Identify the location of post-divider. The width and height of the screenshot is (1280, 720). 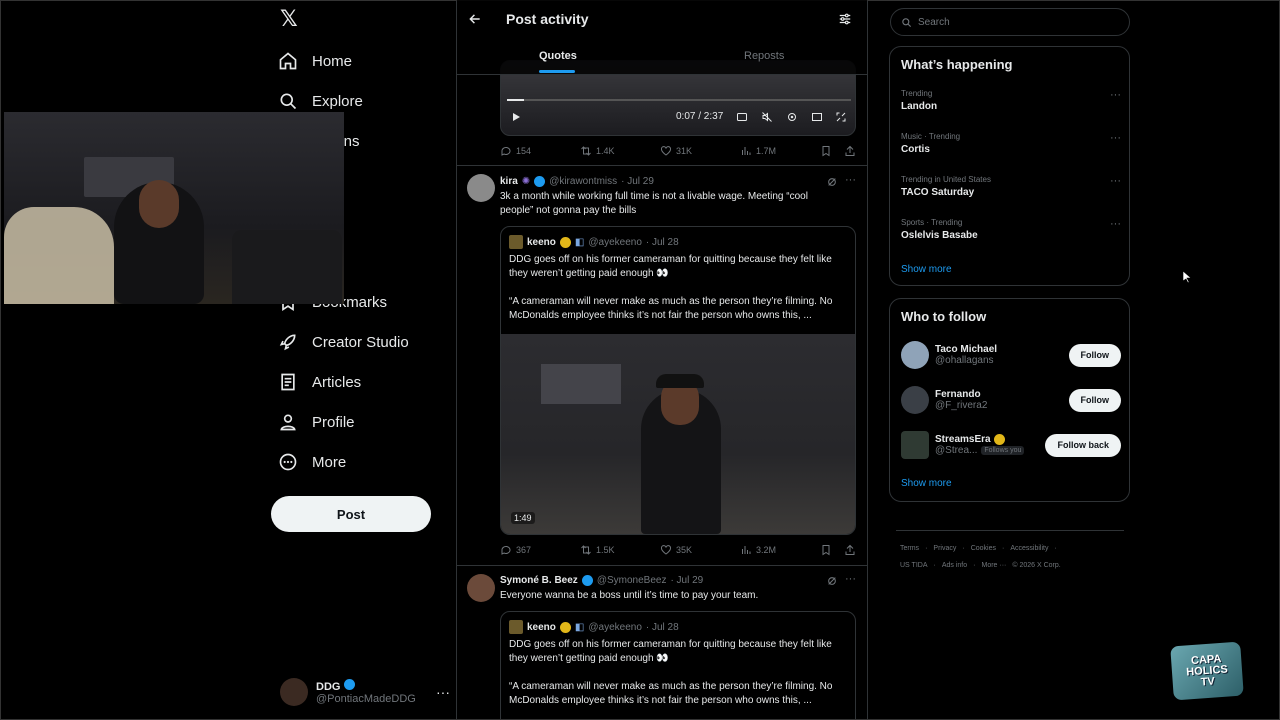
(662, 565).